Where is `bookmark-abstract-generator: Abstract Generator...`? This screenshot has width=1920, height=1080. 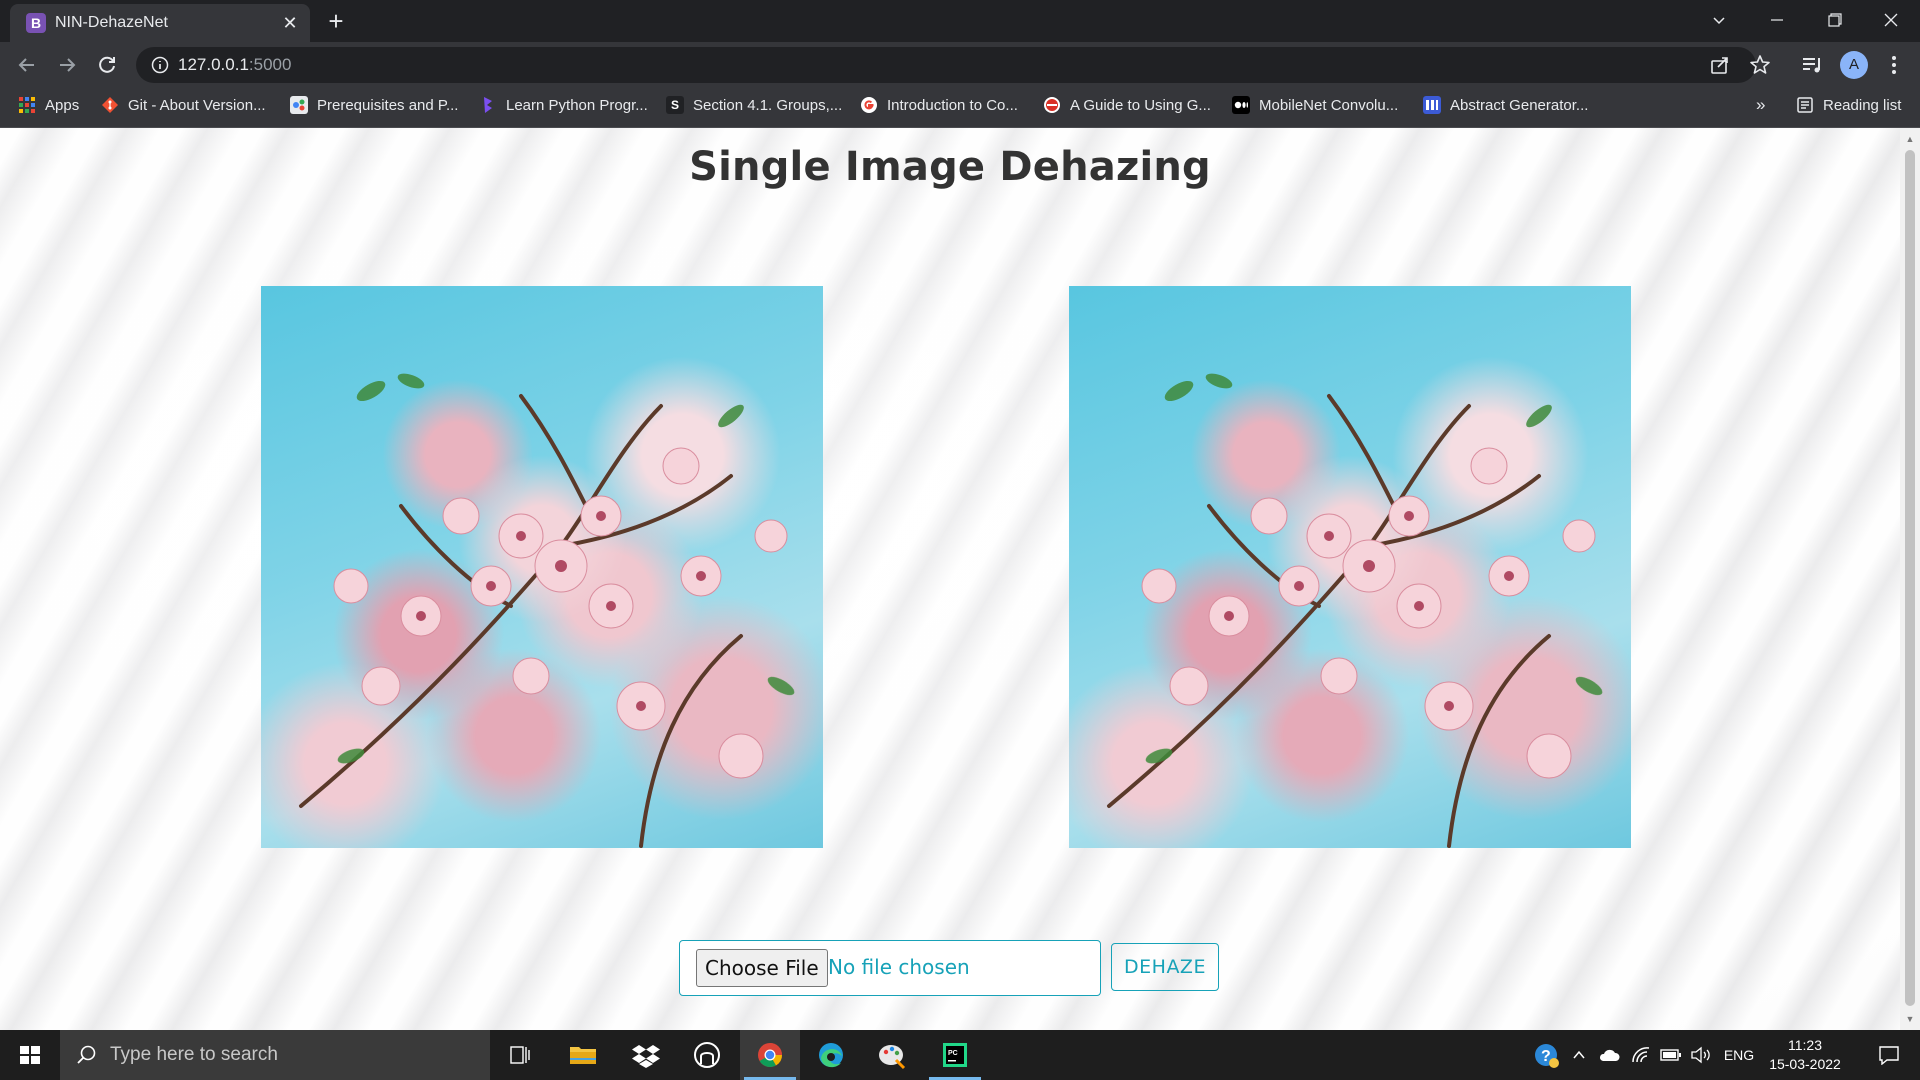 bookmark-abstract-generator: Abstract Generator... is located at coordinates (1505, 105).